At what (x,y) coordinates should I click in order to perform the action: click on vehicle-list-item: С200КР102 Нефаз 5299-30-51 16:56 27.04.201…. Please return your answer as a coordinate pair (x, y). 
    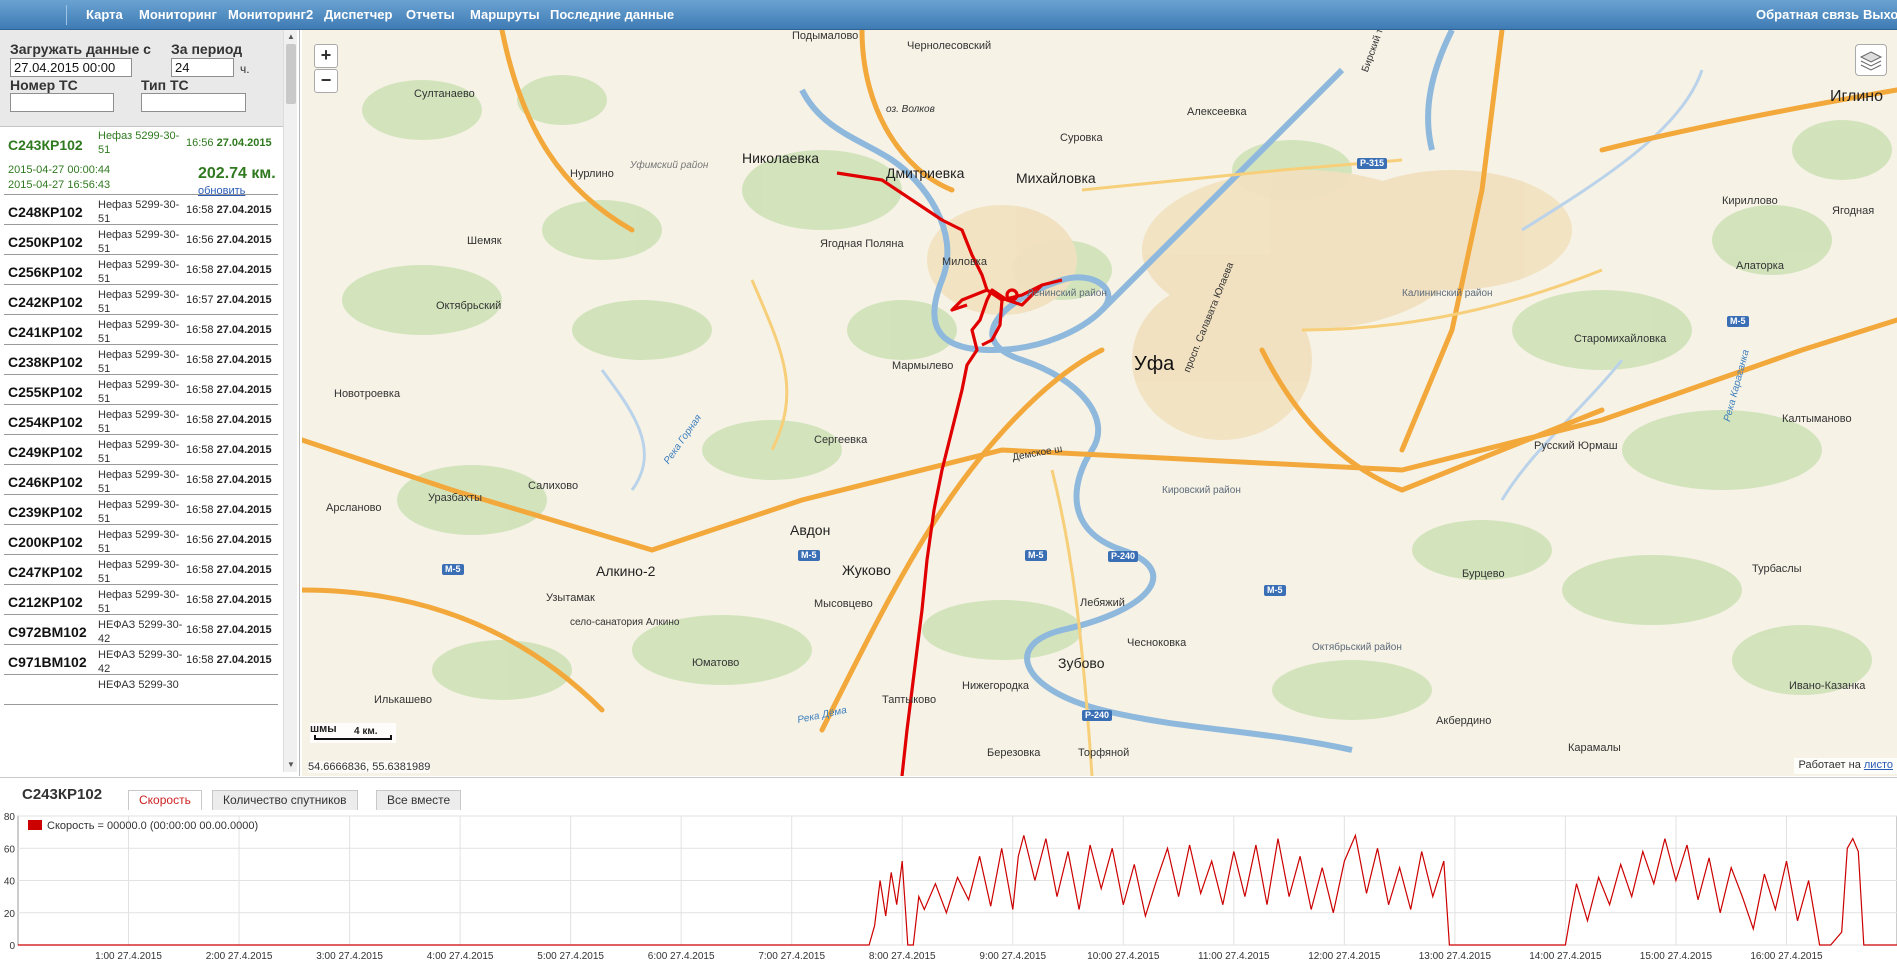
    Looking at the image, I should click on (141, 540).